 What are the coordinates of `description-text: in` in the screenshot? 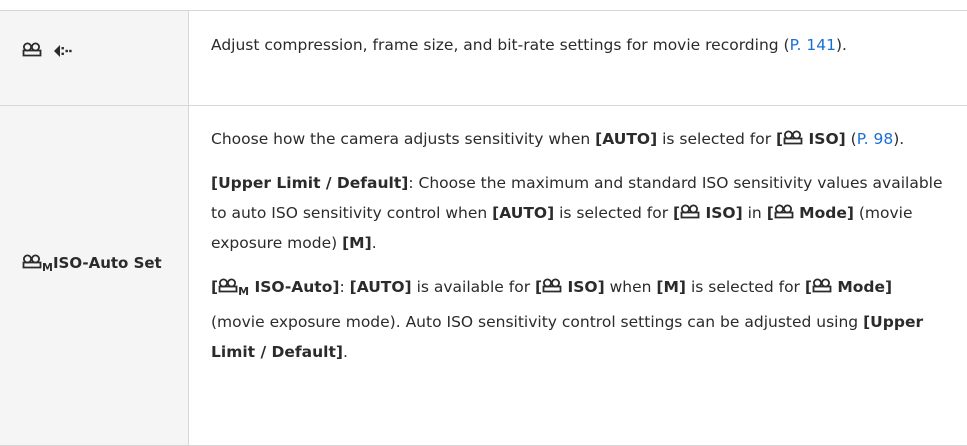 It's located at (754, 213).